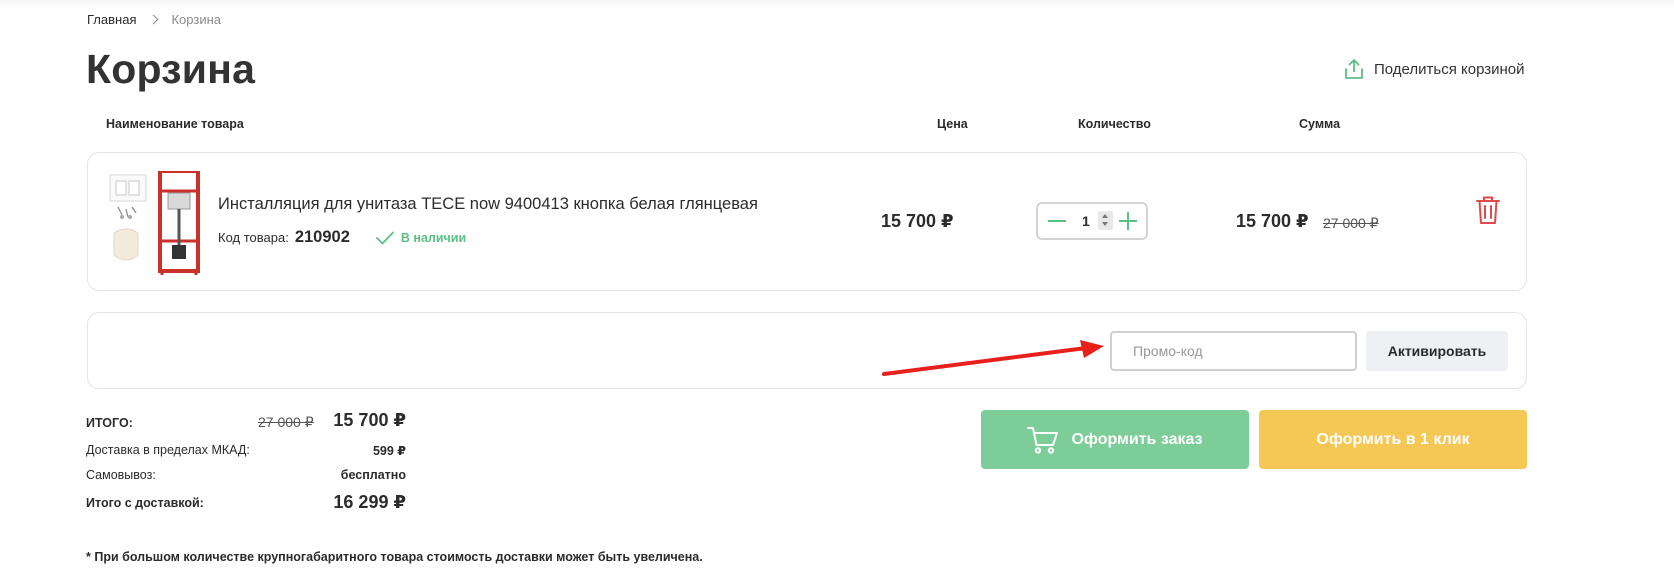 Image resolution: width=1674 pixels, height=581 pixels. I want to click on column-header-price: Цена, so click(952, 124).